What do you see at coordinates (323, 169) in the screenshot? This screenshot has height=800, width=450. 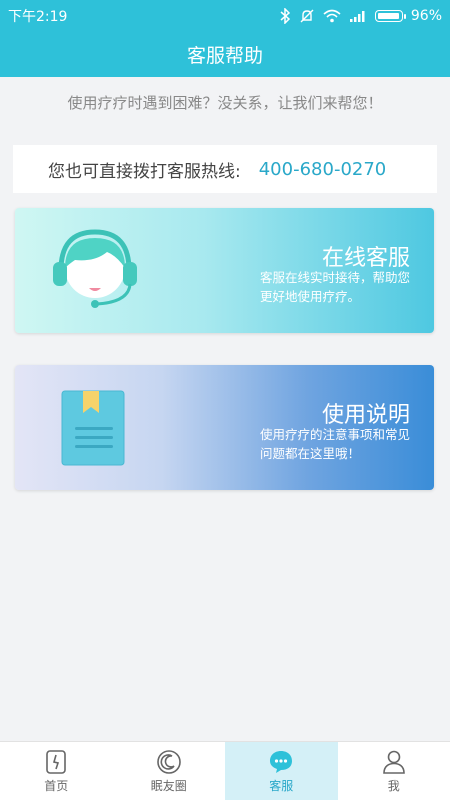 I see `hotline-number: 400-680-0270` at bounding box center [323, 169].